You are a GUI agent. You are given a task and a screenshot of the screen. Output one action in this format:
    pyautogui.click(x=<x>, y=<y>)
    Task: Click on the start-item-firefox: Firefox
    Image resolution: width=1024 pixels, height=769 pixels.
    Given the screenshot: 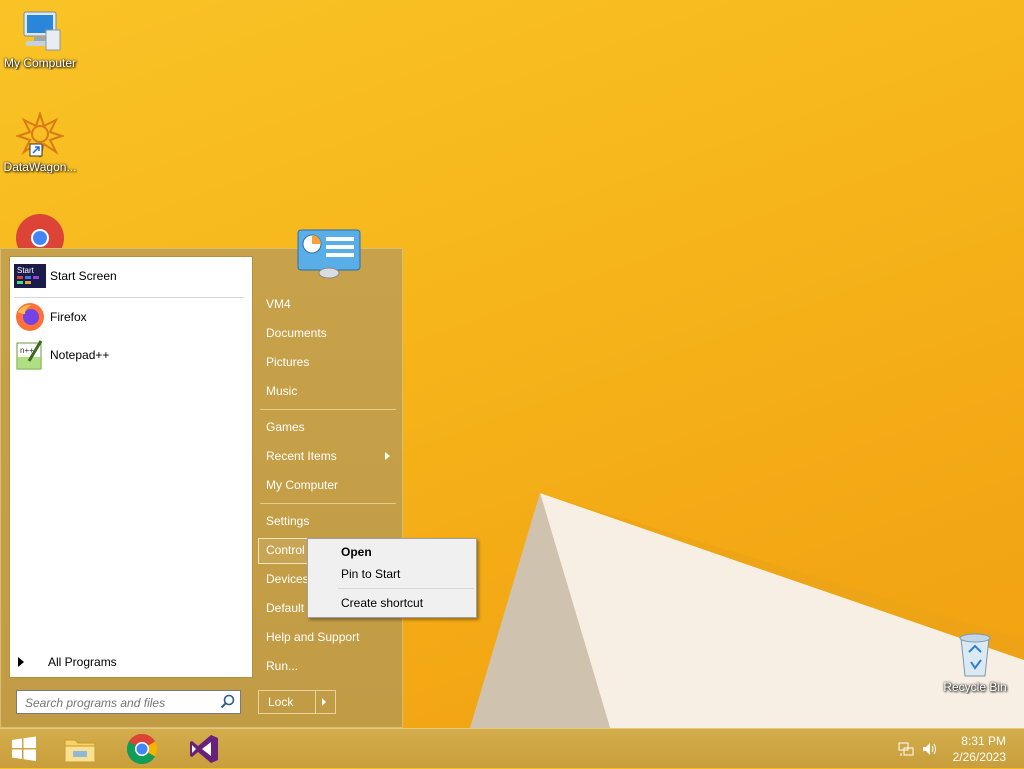 What is the action you would take?
    pyautogui.click(x=50, y=317)
    